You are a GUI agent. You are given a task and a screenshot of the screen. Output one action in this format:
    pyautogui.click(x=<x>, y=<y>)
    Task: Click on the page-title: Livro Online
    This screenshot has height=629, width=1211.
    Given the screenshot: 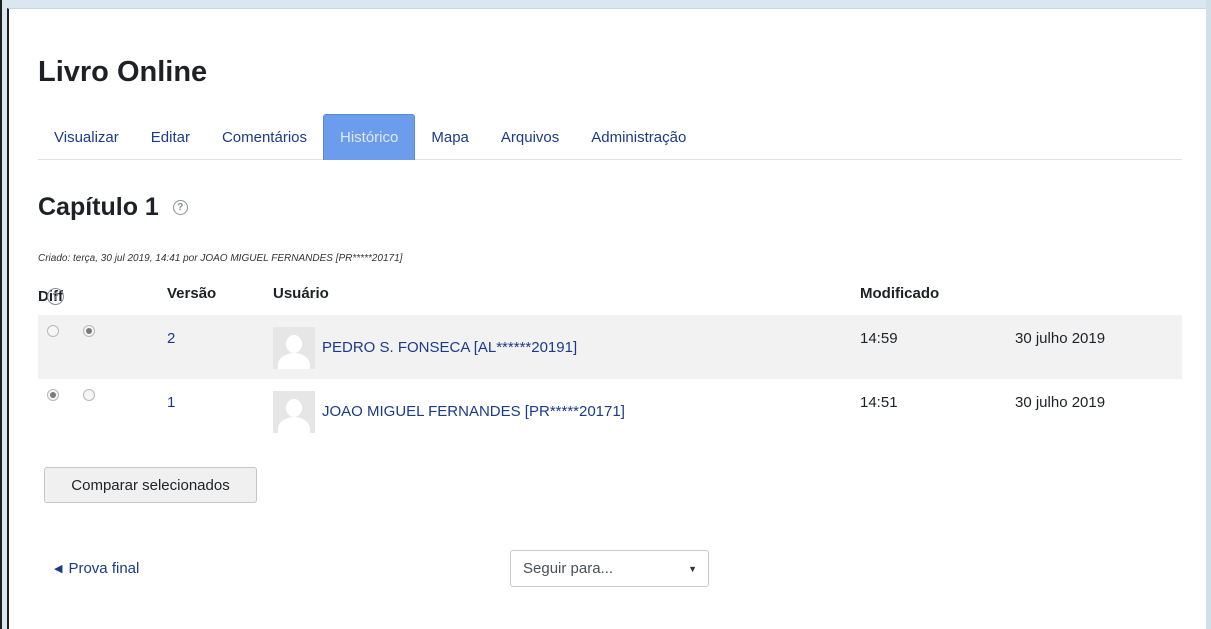 What is the action you would take?
    pyautogui.click(x=123, y=72)
    